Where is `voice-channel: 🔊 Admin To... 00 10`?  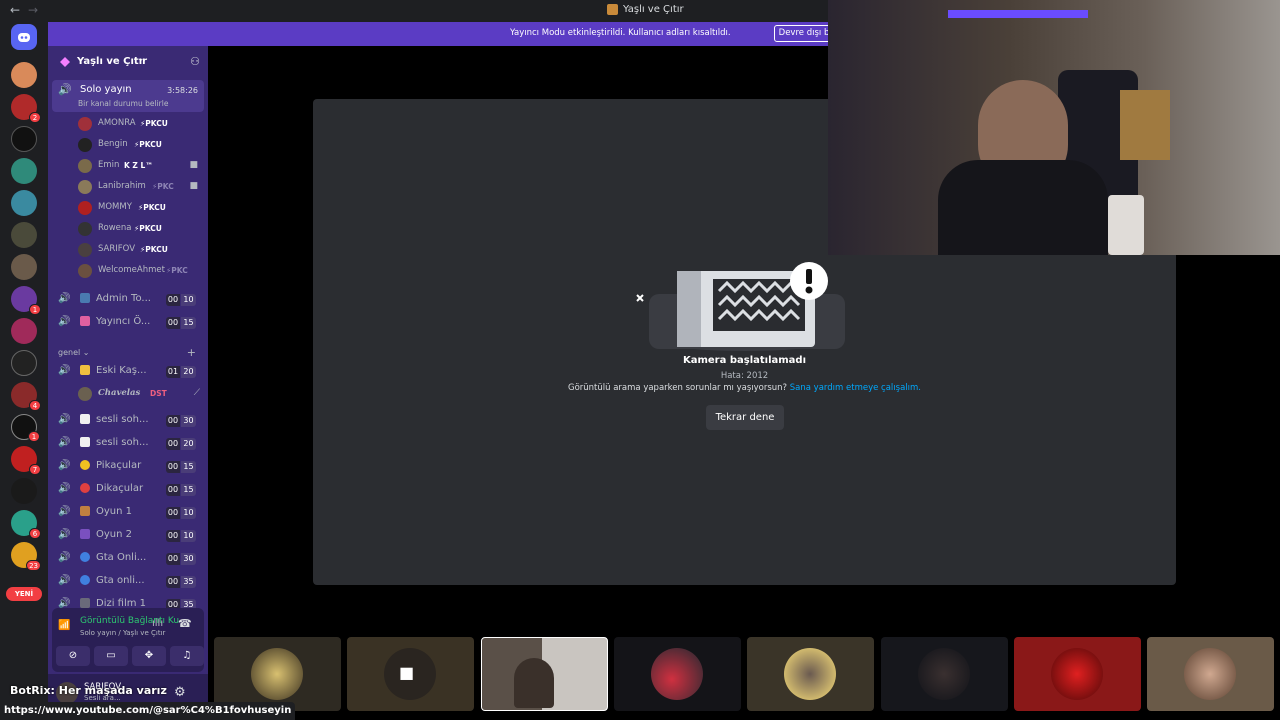
voice-channel: 🔊 Admin To... 00 10 is located at coordinates (128, 300).